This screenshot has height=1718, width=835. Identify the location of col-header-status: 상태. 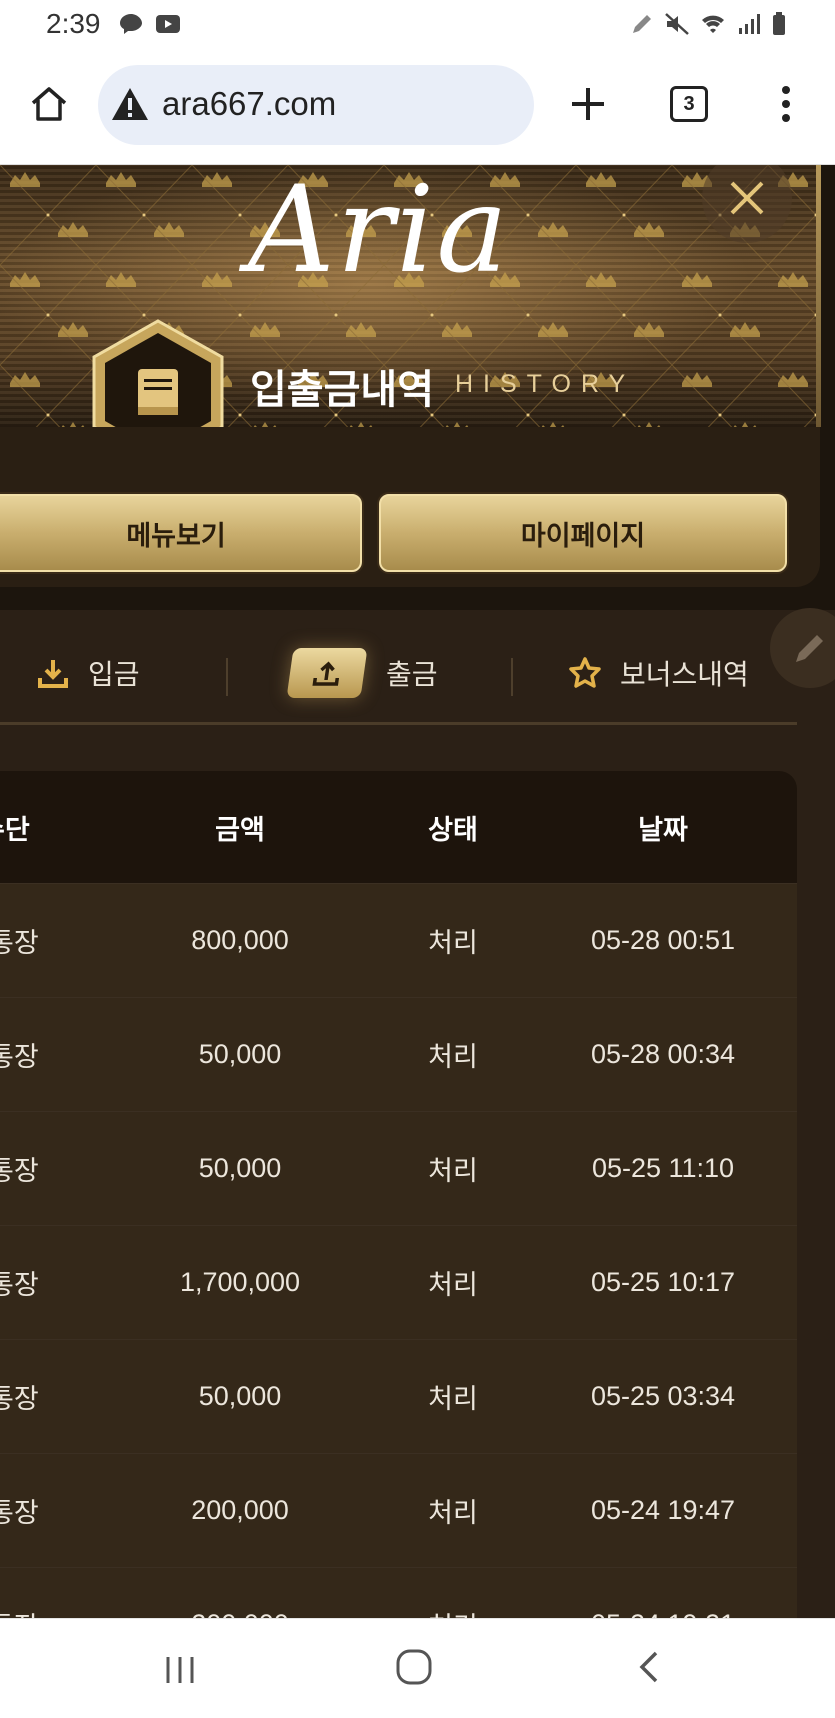
(453, 830).